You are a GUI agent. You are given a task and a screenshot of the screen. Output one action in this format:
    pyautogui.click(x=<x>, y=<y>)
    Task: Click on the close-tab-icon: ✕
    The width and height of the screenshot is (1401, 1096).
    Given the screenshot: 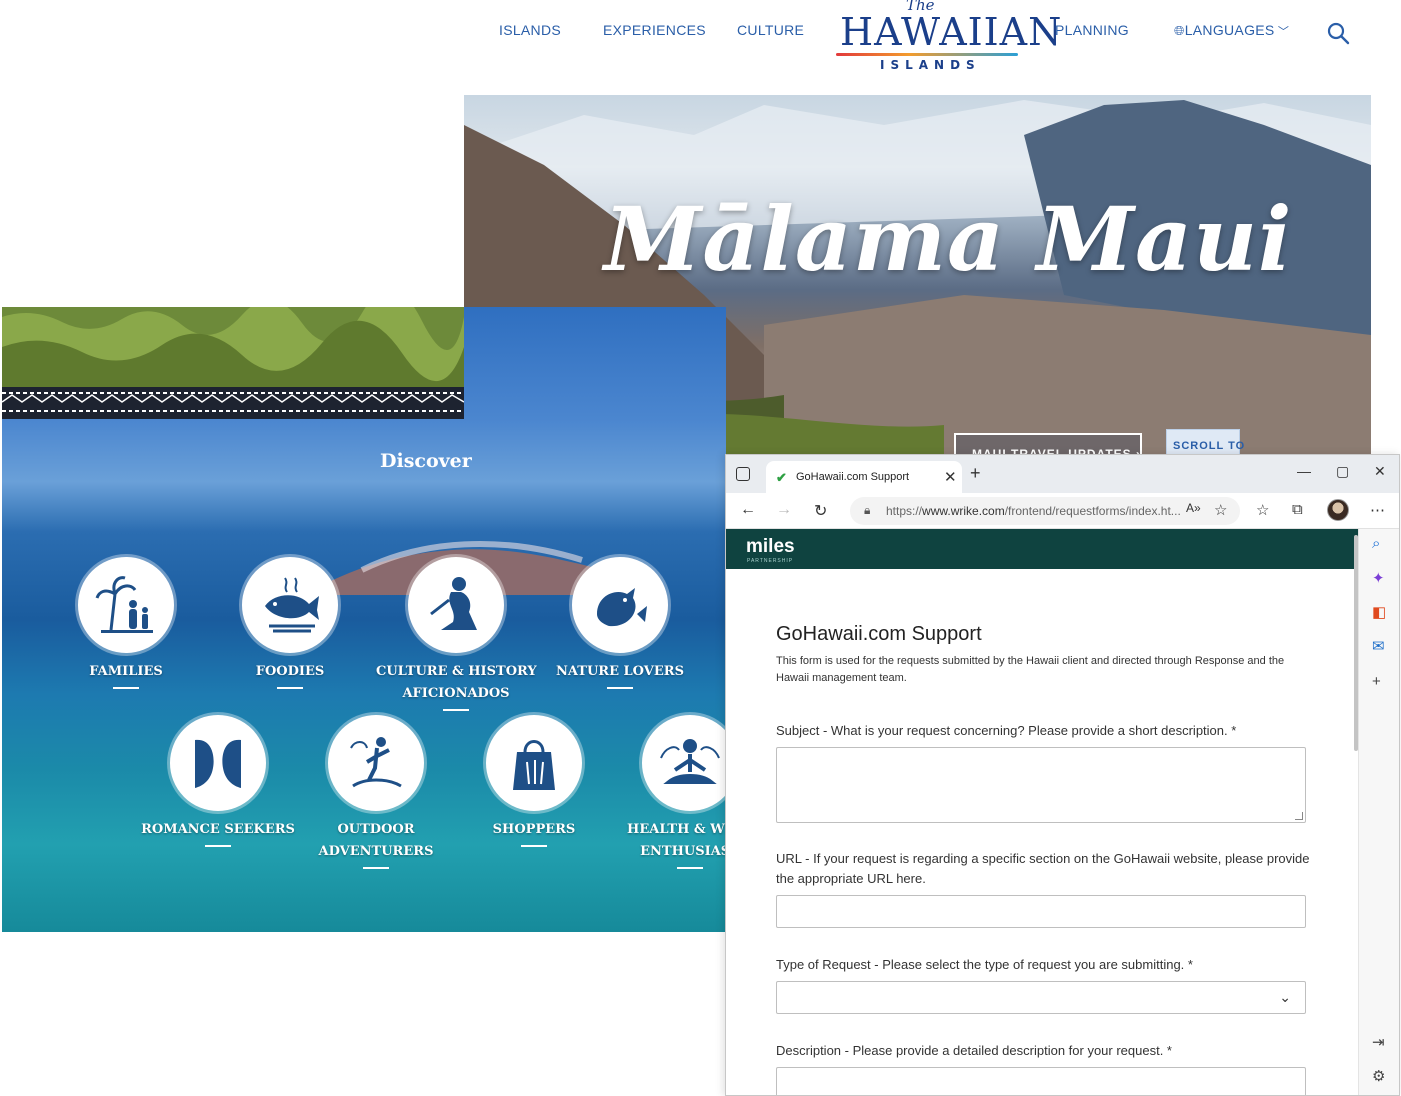 What is the action you would take?
    pyautogui.click(x=950, y=477)
    